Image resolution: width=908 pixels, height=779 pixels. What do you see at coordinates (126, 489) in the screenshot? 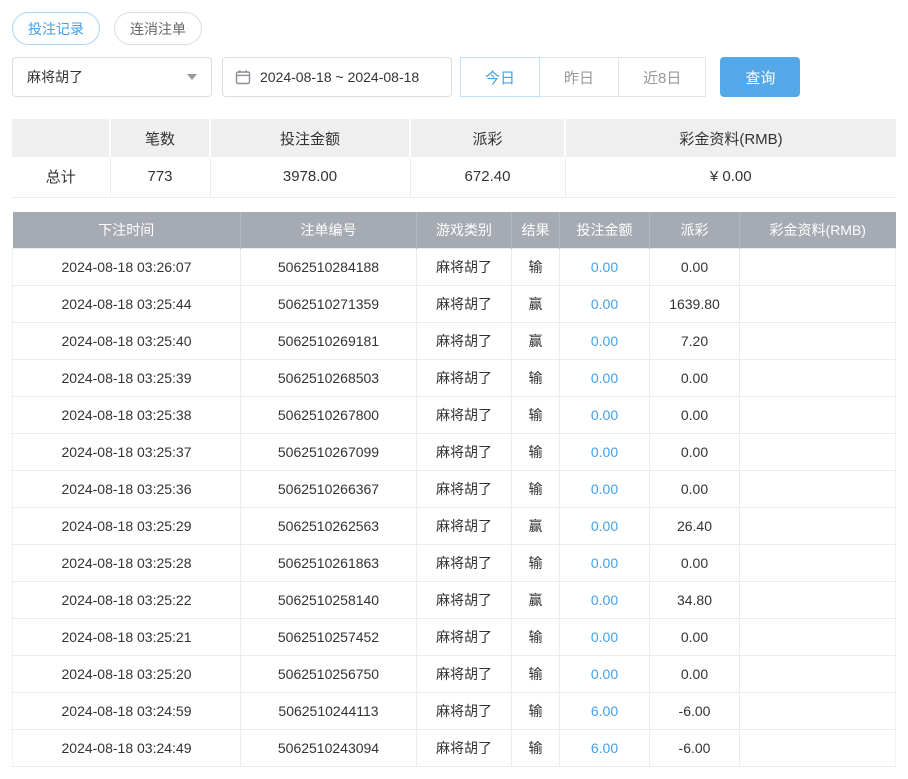
I see `bet-time-cell: 2024-08-18 03:25:36` at bounding box center [126, 489].